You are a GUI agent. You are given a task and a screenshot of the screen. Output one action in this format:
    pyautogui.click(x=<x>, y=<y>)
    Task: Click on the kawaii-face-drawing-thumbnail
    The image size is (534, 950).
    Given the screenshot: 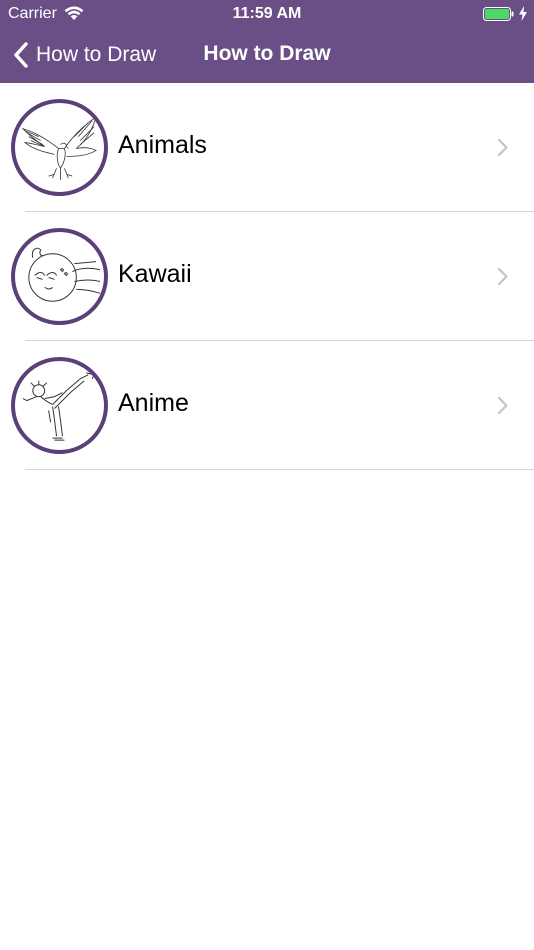 What is the action you would take?
    pyautogui.click(x=59, y=276)
    